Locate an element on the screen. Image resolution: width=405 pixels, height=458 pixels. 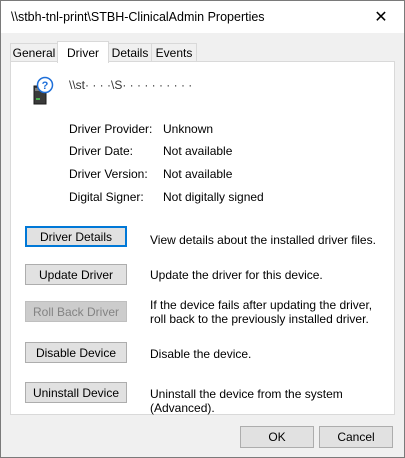
close-button: ✕ is located at coordinates (381, 17).